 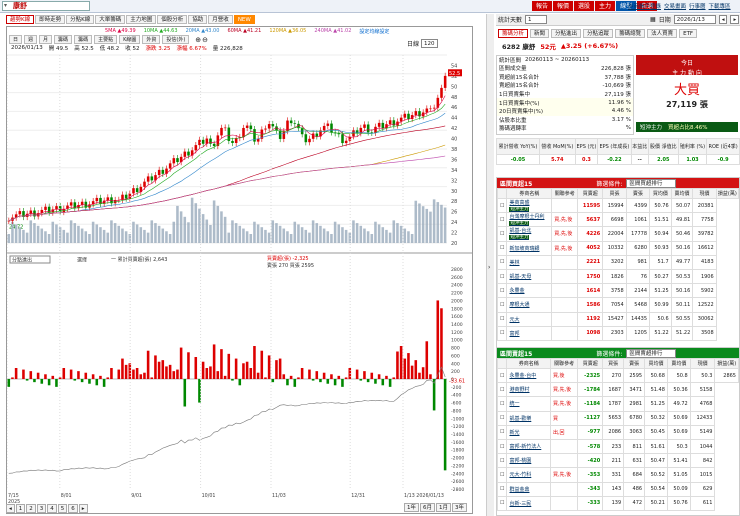 What do you see at coordinates (529, 305) in the screenshot?
I see `broker-name: 摩根大通` at bounding box center [529, 305].